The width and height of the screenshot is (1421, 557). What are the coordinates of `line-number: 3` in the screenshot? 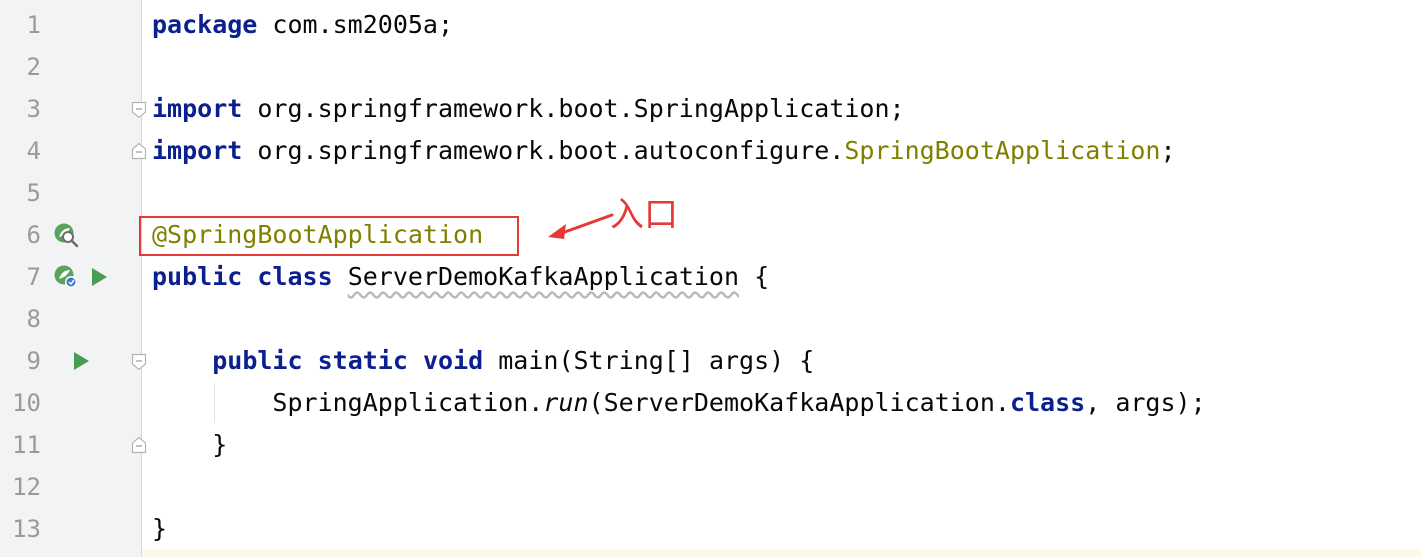 It's located at (33, 109).